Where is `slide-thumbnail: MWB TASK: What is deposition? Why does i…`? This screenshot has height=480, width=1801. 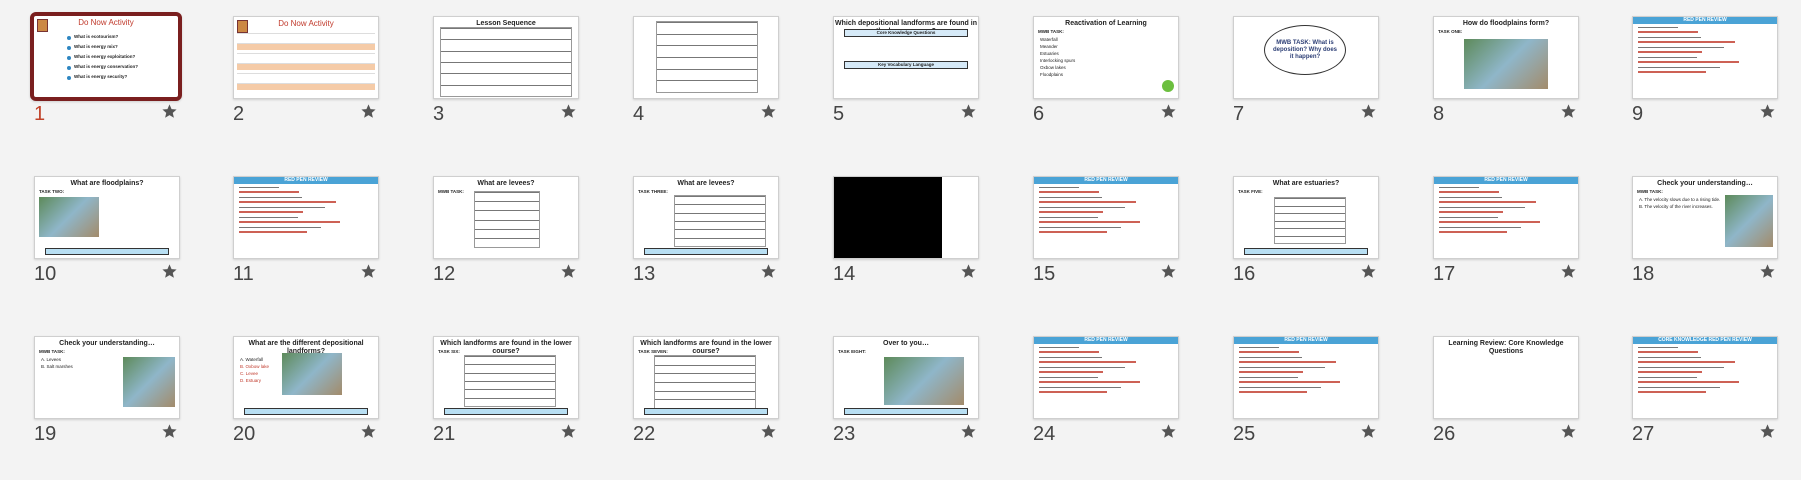 slide-thumbnail: MWB TASK: What is deposition? Why does i… is located at coordinates (1306, 57).